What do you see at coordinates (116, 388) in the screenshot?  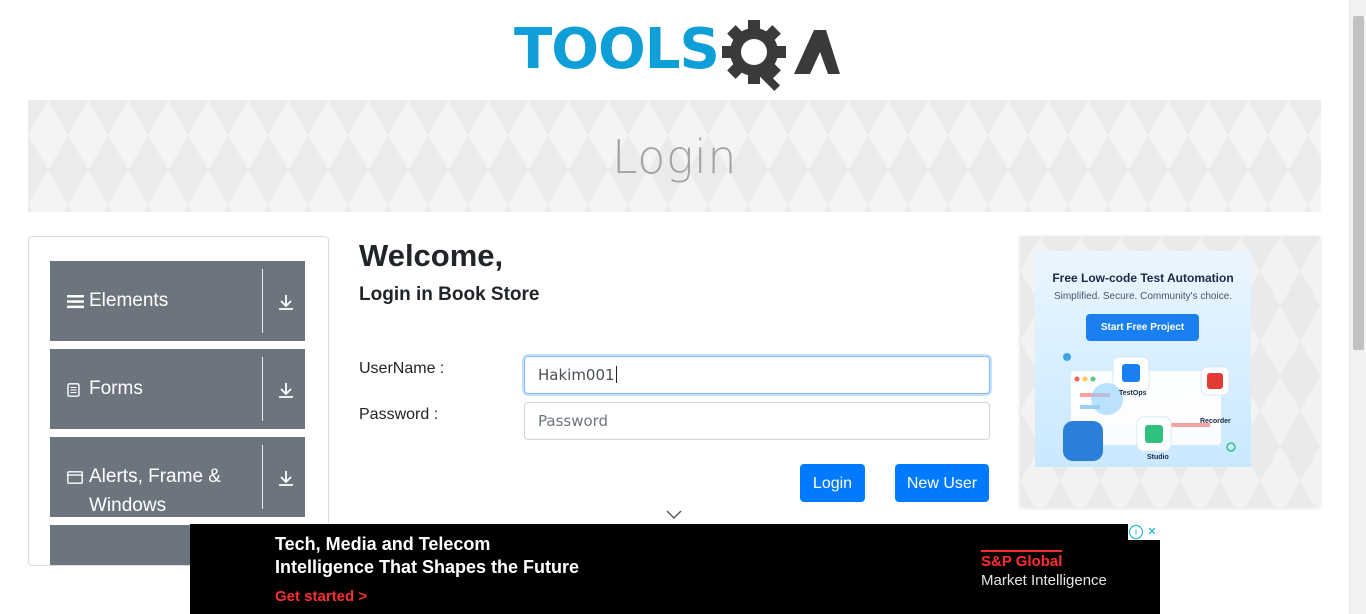 I see `sidebar-group-label: Forms` at bounding box center [116, 388].